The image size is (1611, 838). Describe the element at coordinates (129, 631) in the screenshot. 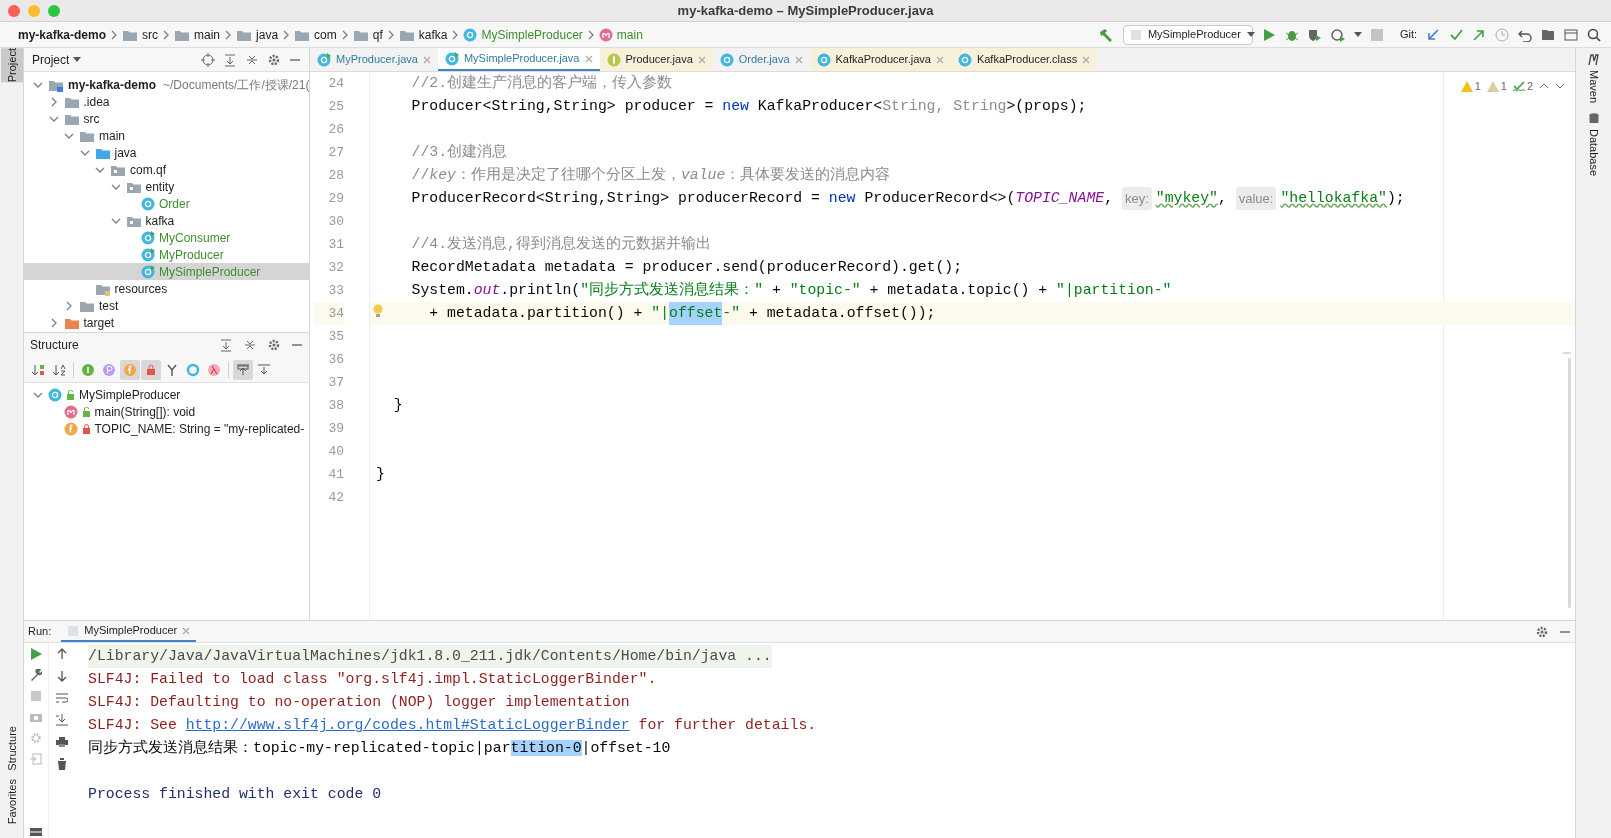

I see `run-tab: MySimpleProducer` at that location.